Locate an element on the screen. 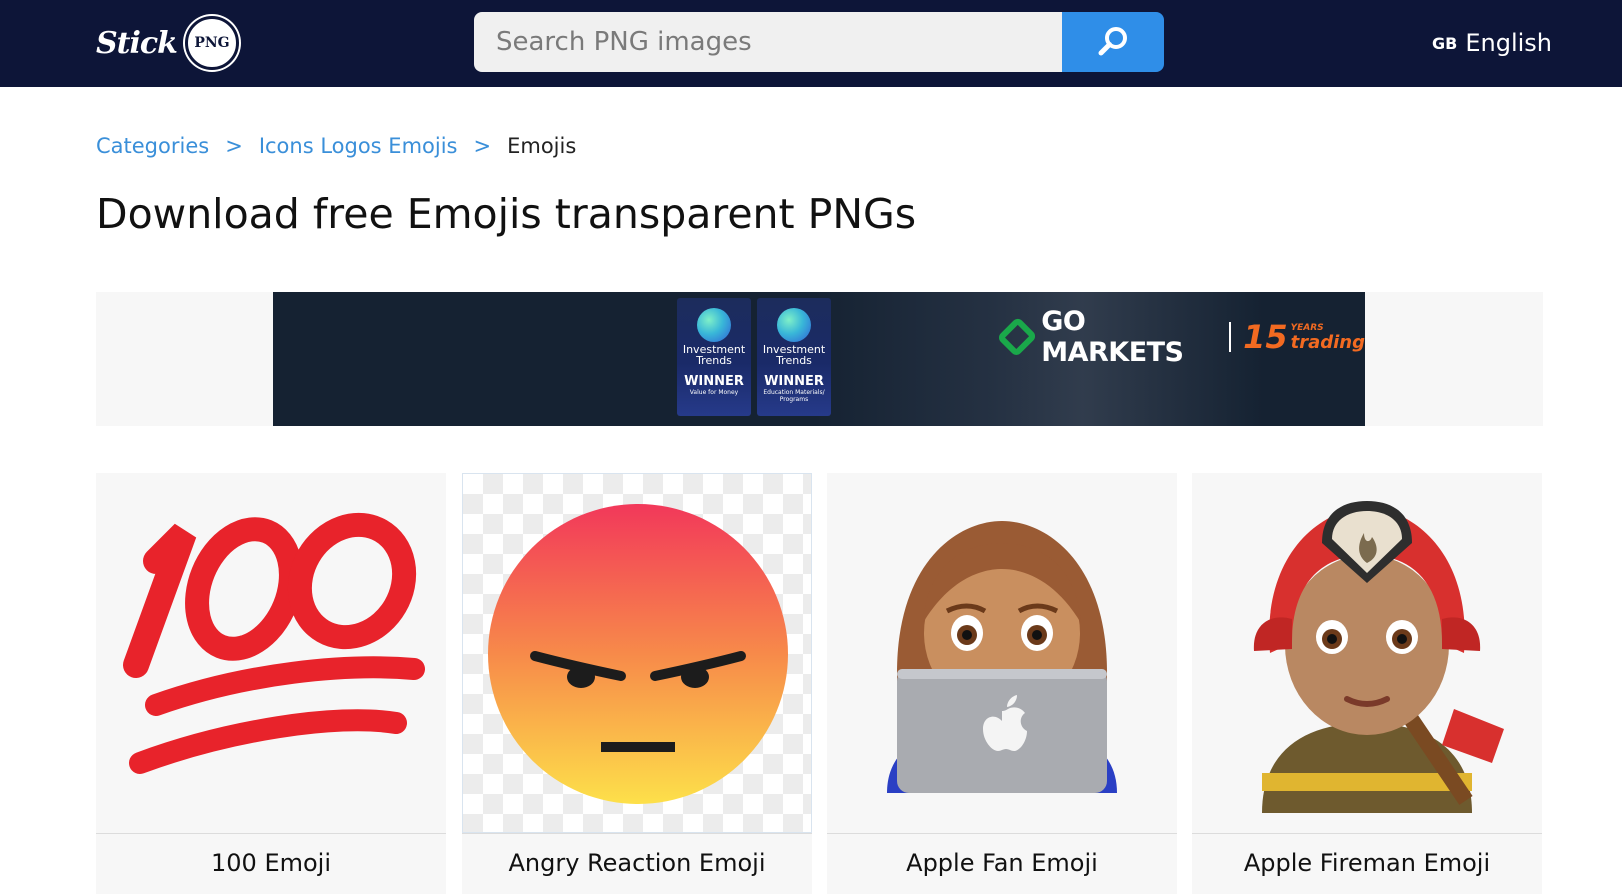 Image resolution: width=1622 pixels, height=894 pixels. breadcrumb-categories: Categories is located at coordinates (152, 146).